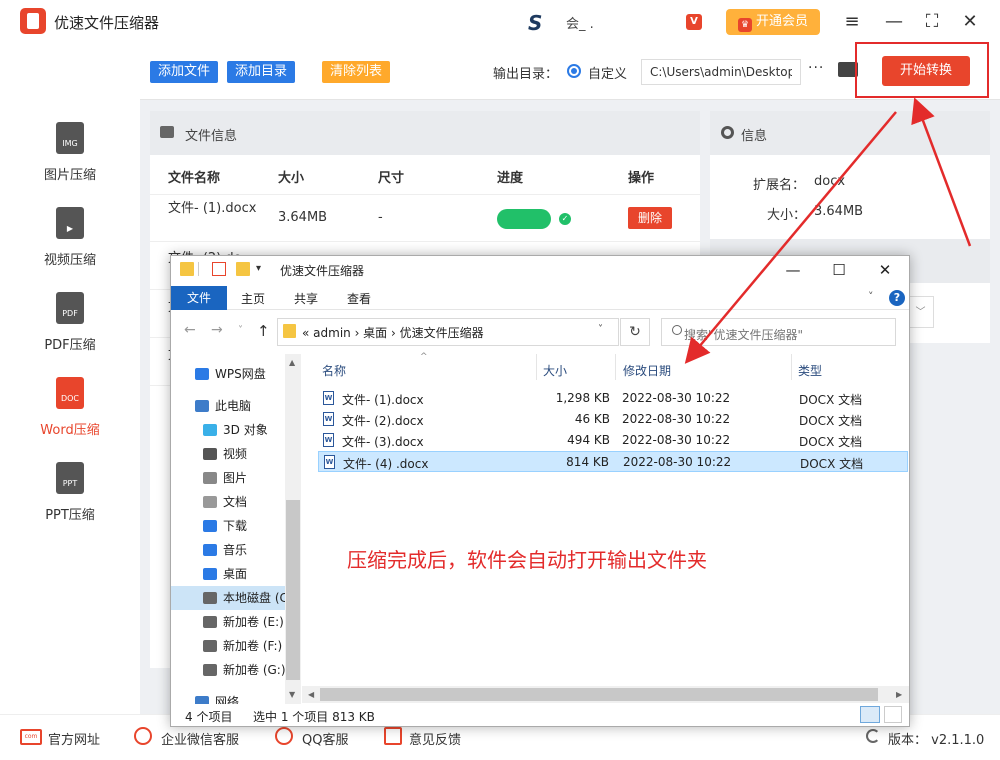 The width and height of the screenshot is (1000, 760). Describe the element at coordinates (263, 331) in the screenshot. I see `up-button: ↑` at that location.